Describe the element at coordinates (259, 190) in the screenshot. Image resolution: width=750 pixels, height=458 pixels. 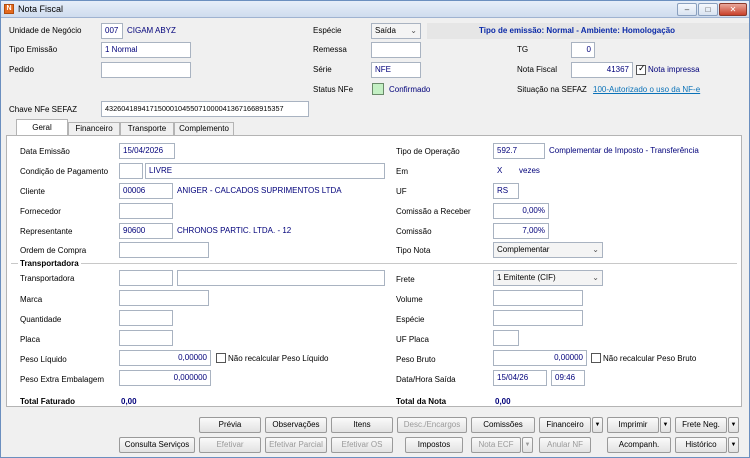
I see `cliente-name: ANIGER - CALCADOS SUPRIMENTOS LTDA` at that location.